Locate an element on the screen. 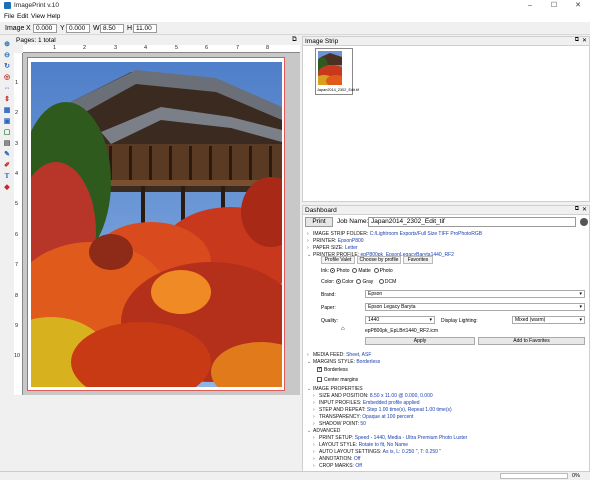 Image resolution: width=590 pixels, height=480 pixels. layout-style-row: › LAYOUT STYLE: Rotate to fit, No Name is located at coordinates (360, 445).